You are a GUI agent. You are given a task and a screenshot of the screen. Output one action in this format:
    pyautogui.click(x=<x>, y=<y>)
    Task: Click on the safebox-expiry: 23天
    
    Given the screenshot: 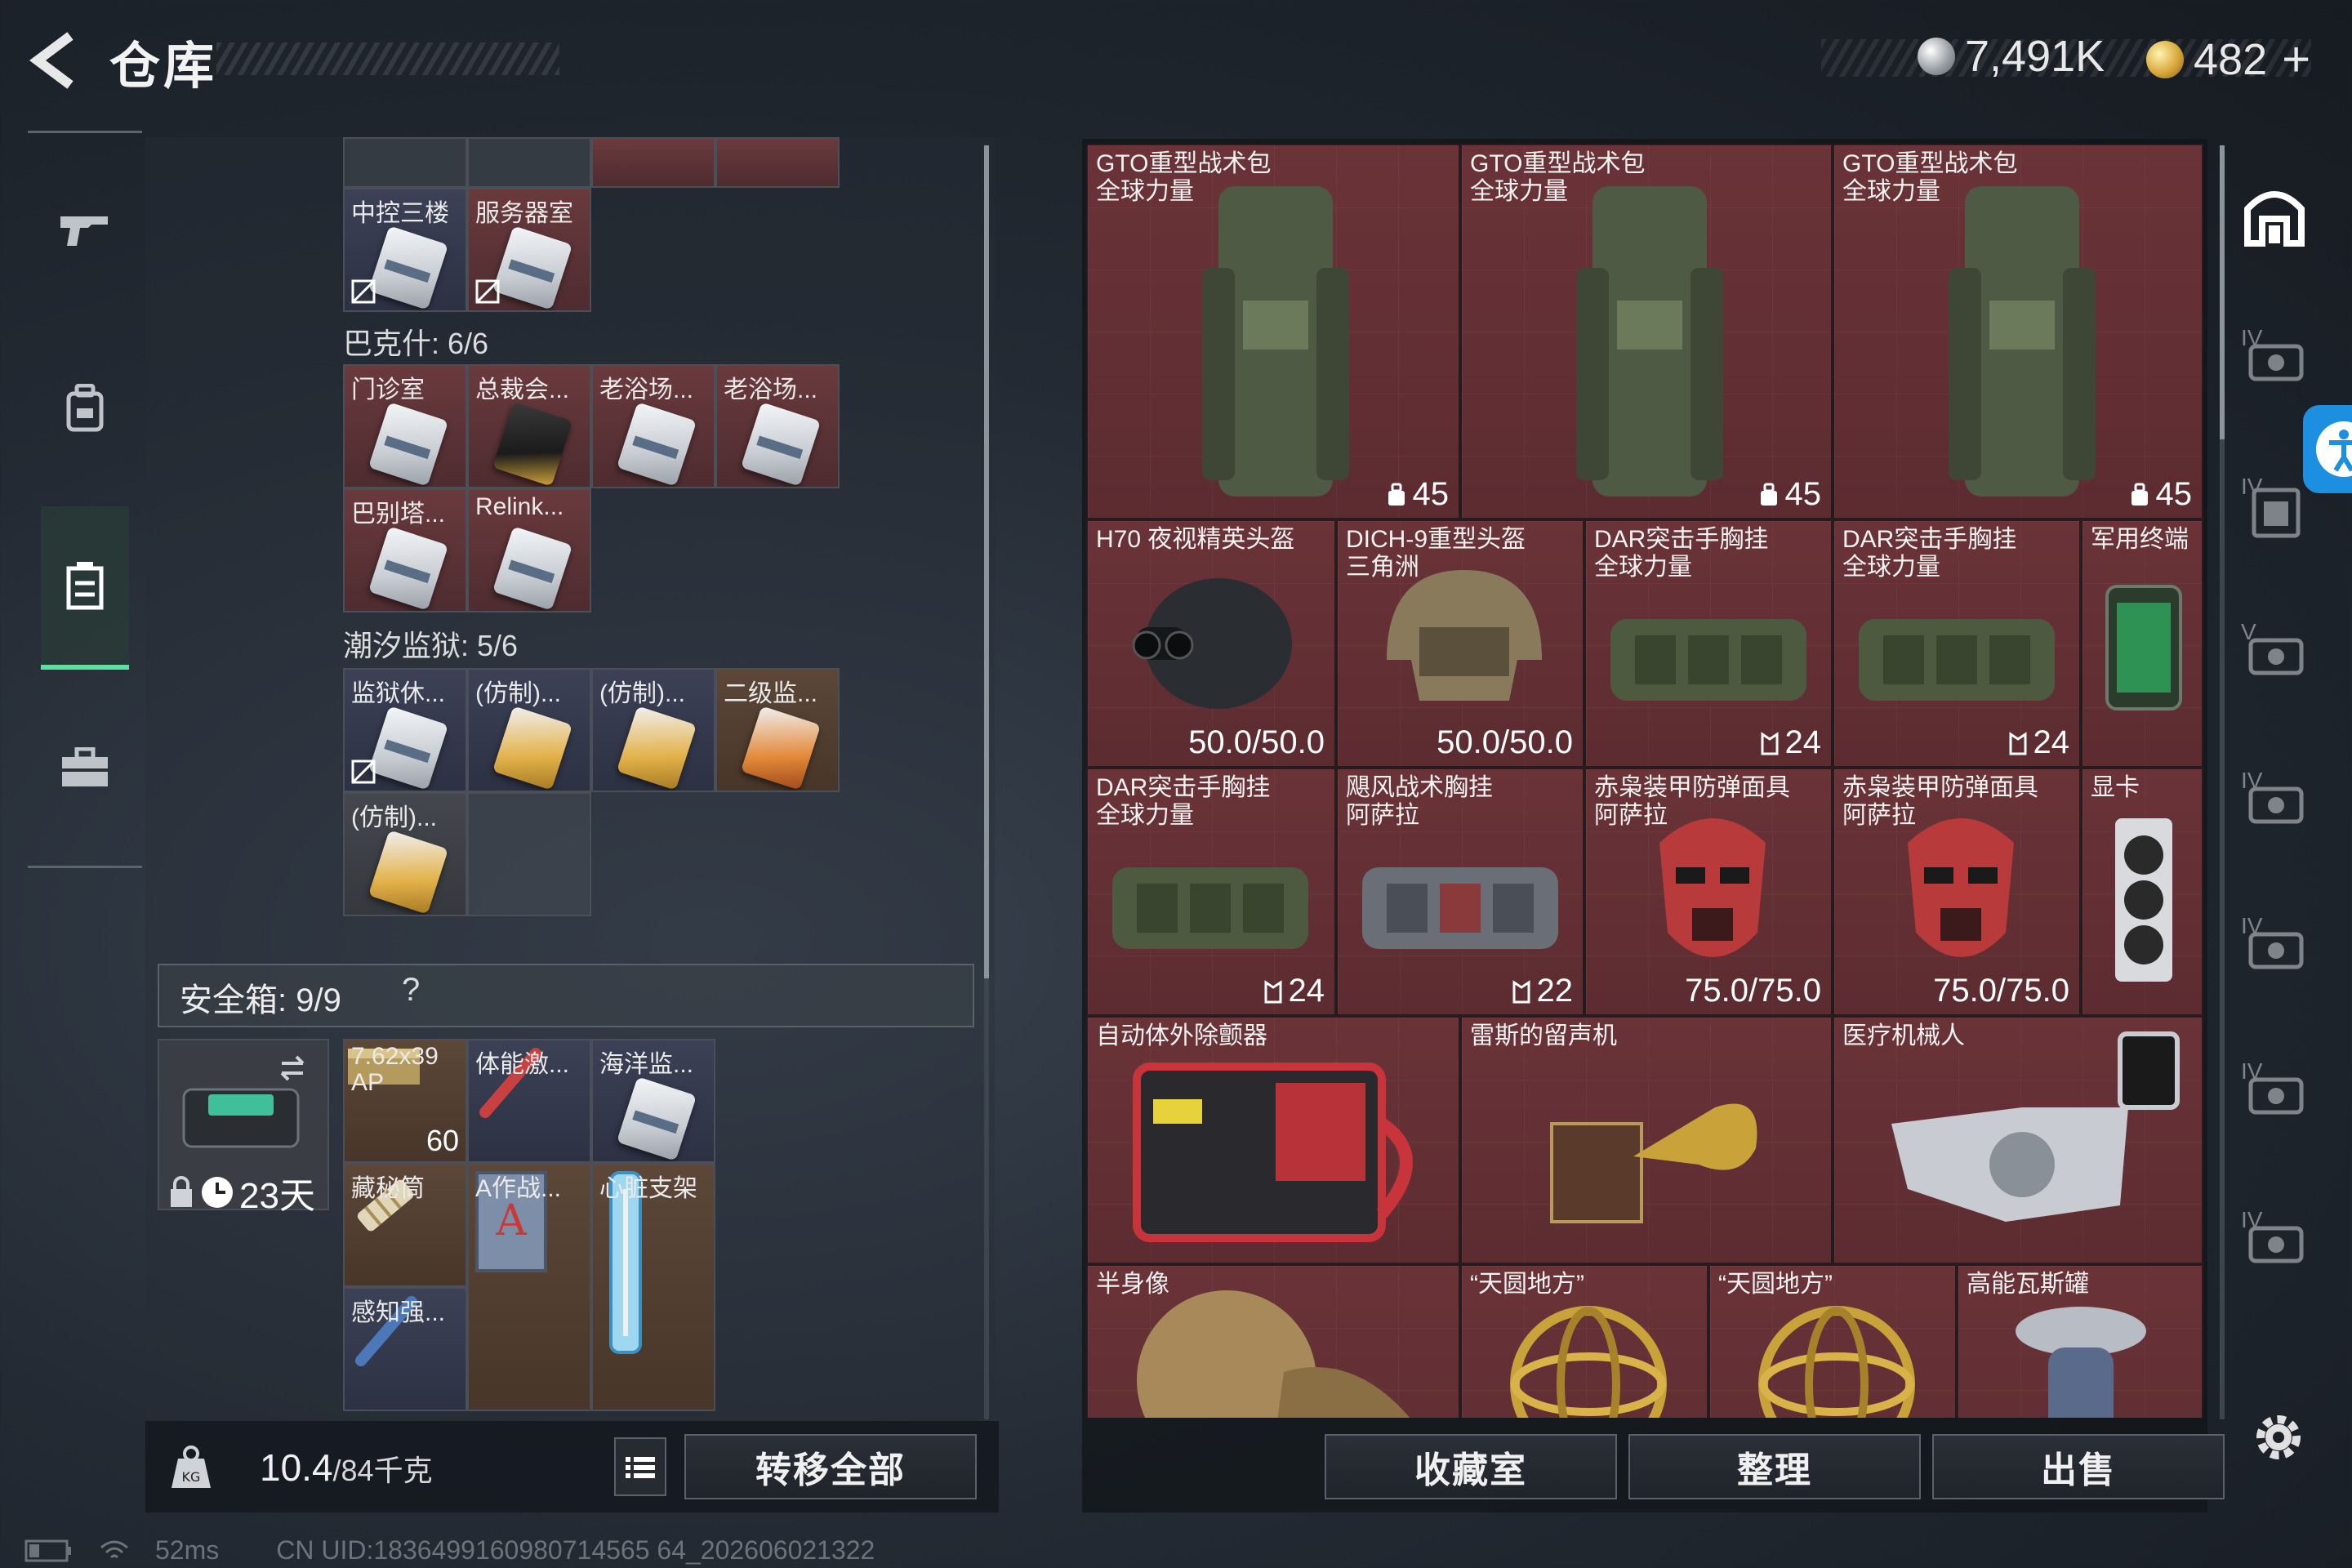 What is the action you would take?
    pyautogui.click(x=241, y=1192)
    